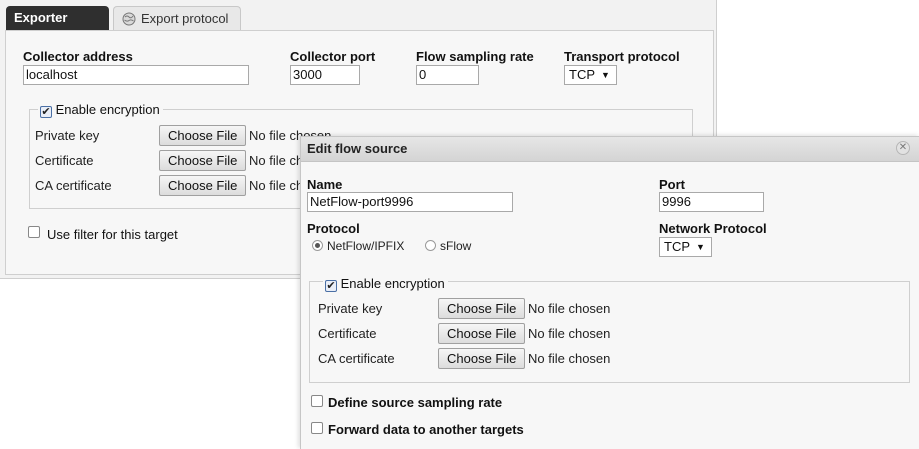  I want to click on tab-exporter-target: Exporter target, so click(57, 27).